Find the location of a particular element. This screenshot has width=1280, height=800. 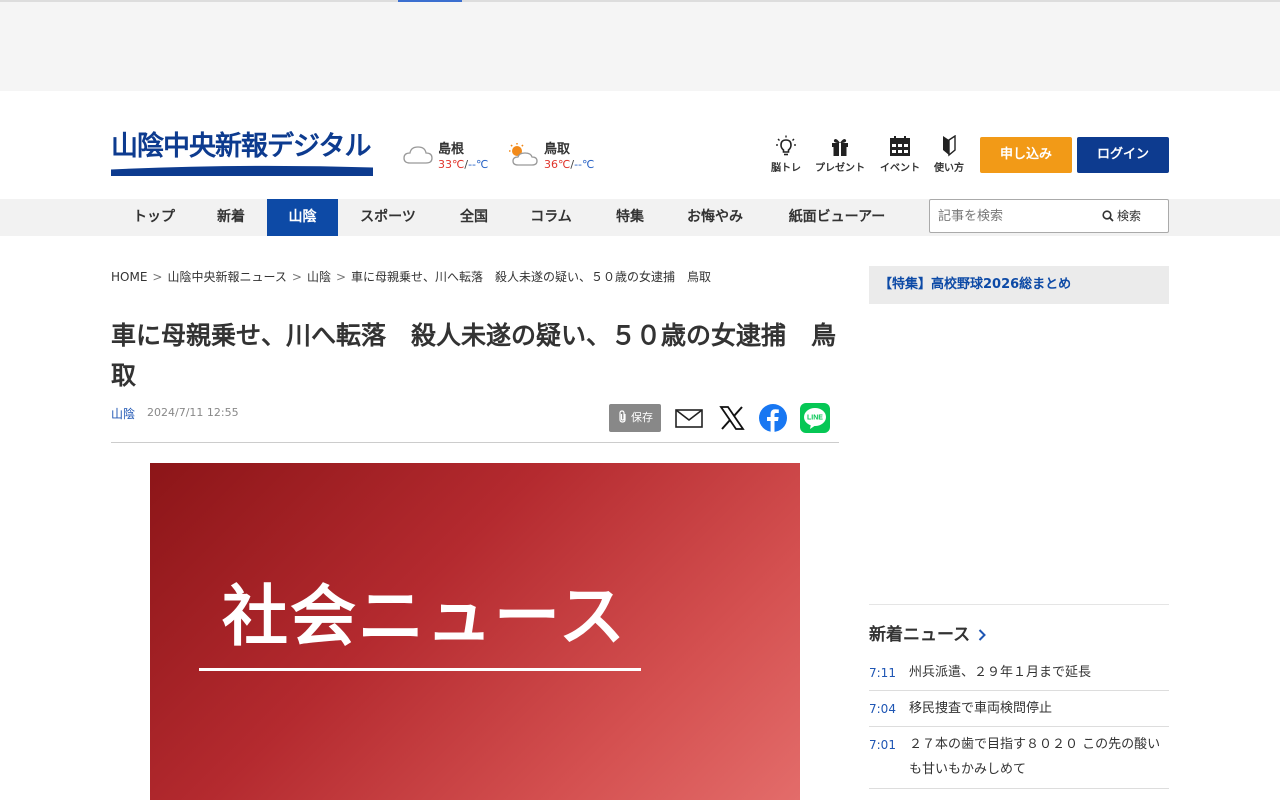

line-icon: LINE is located at coordinates (815, 418).